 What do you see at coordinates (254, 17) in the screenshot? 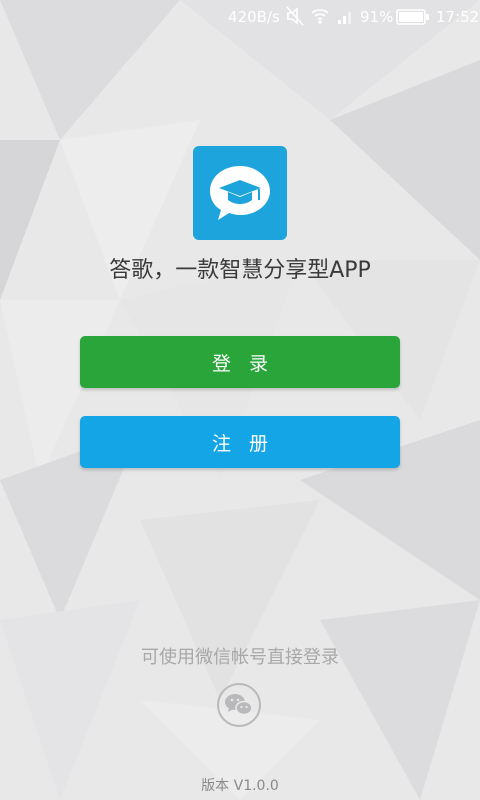
I see `network-speed: 420B/s` at bounding box center [254, 17].